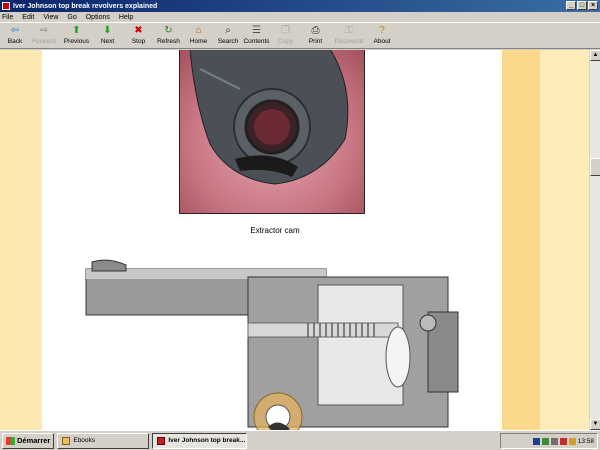  Describe the element at coordinates (44, 41) in the screenshot. I see `toolbar-label: Forward` at that location.